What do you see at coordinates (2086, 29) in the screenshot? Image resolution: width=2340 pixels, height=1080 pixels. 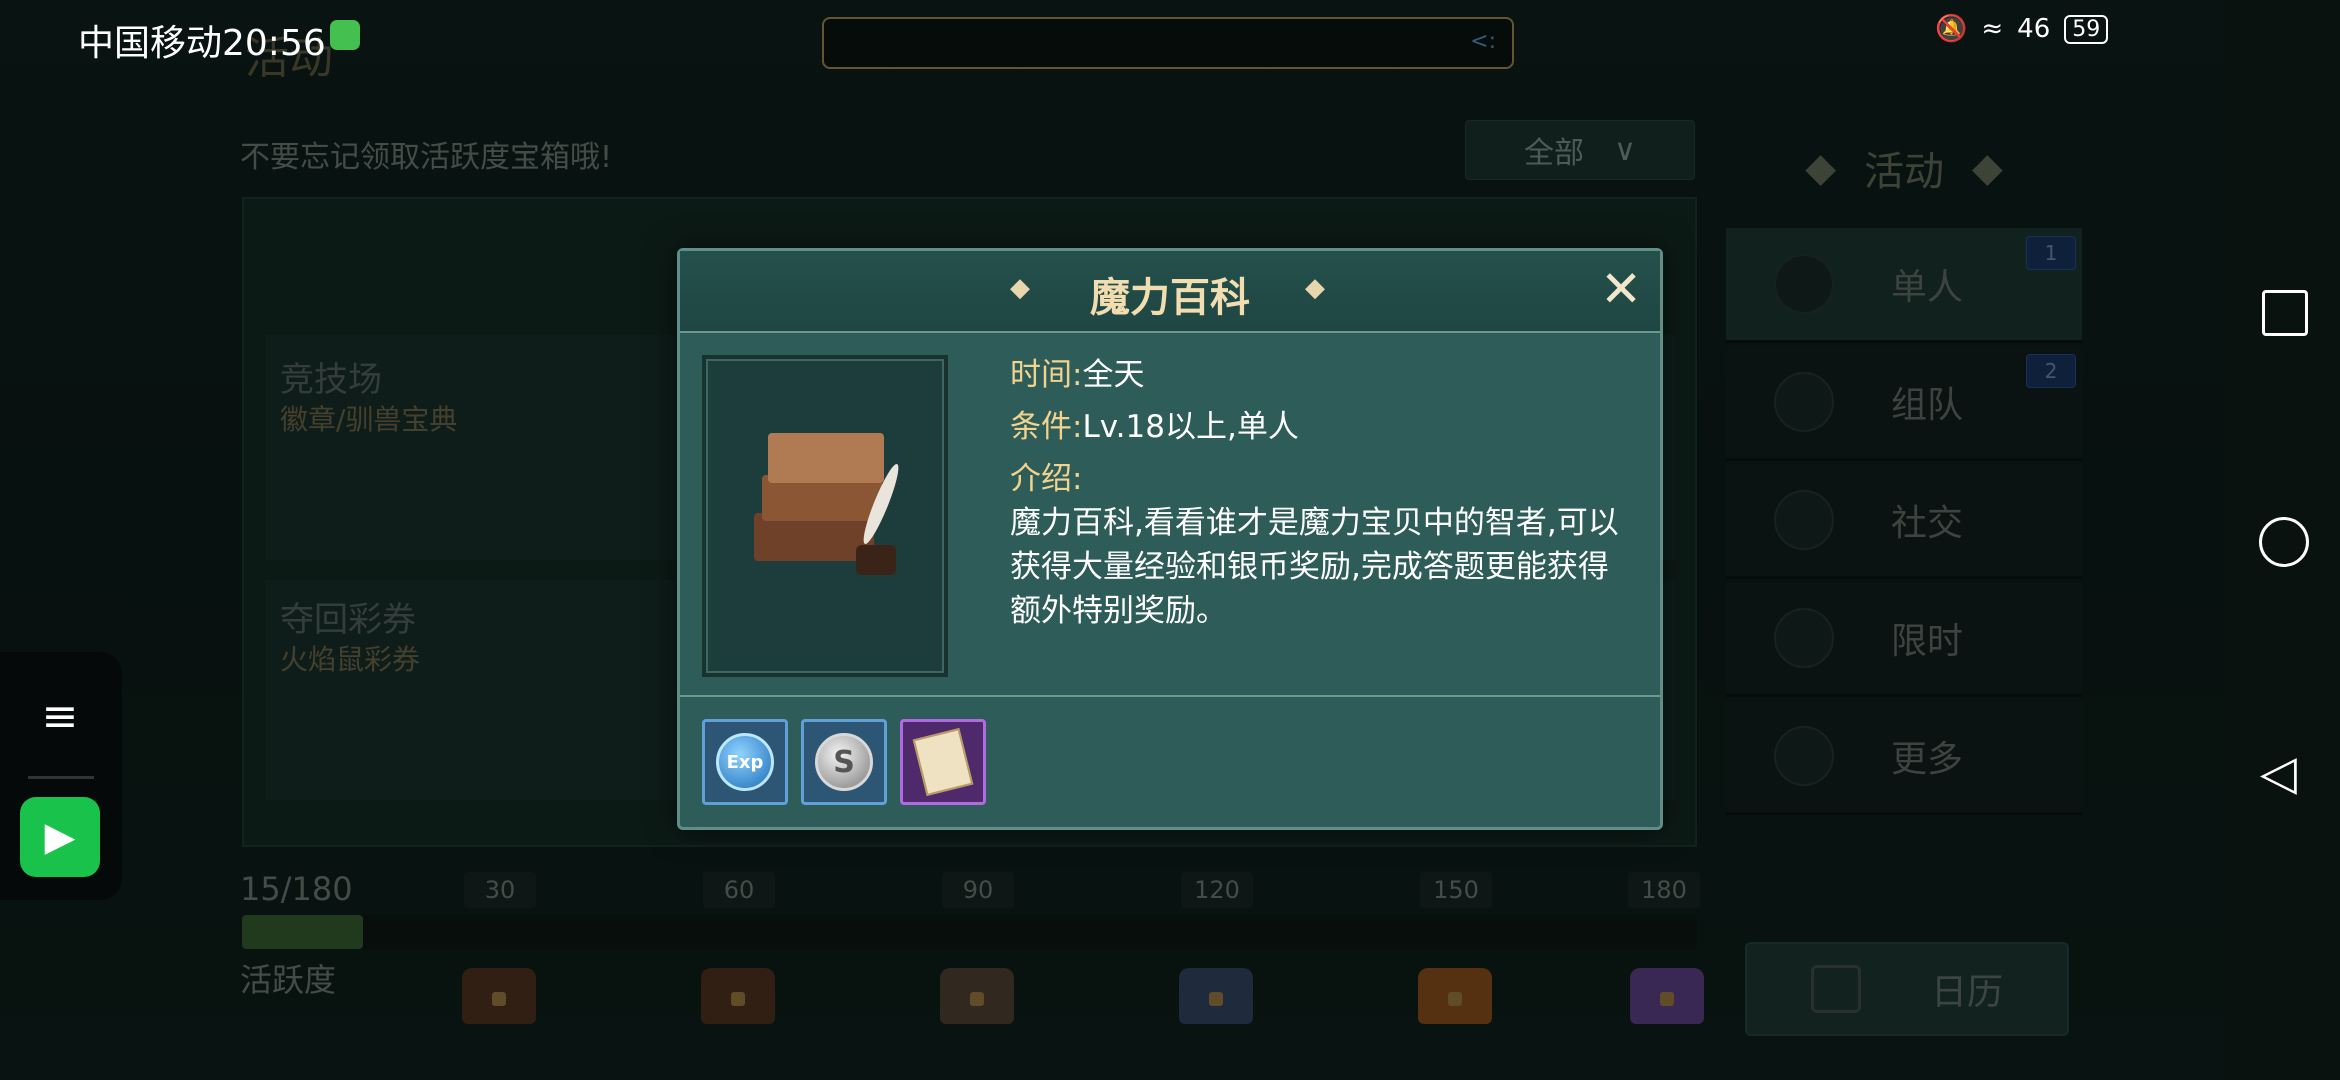 I see `battery-icon: 59` at bounding box center [2086, 29].